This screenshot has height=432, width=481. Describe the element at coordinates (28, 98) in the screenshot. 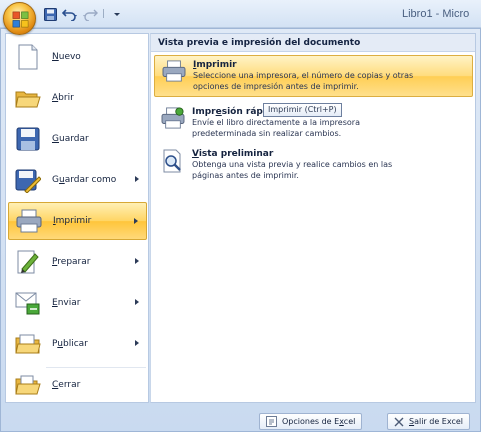

I see `open-folder-icon` at that location.